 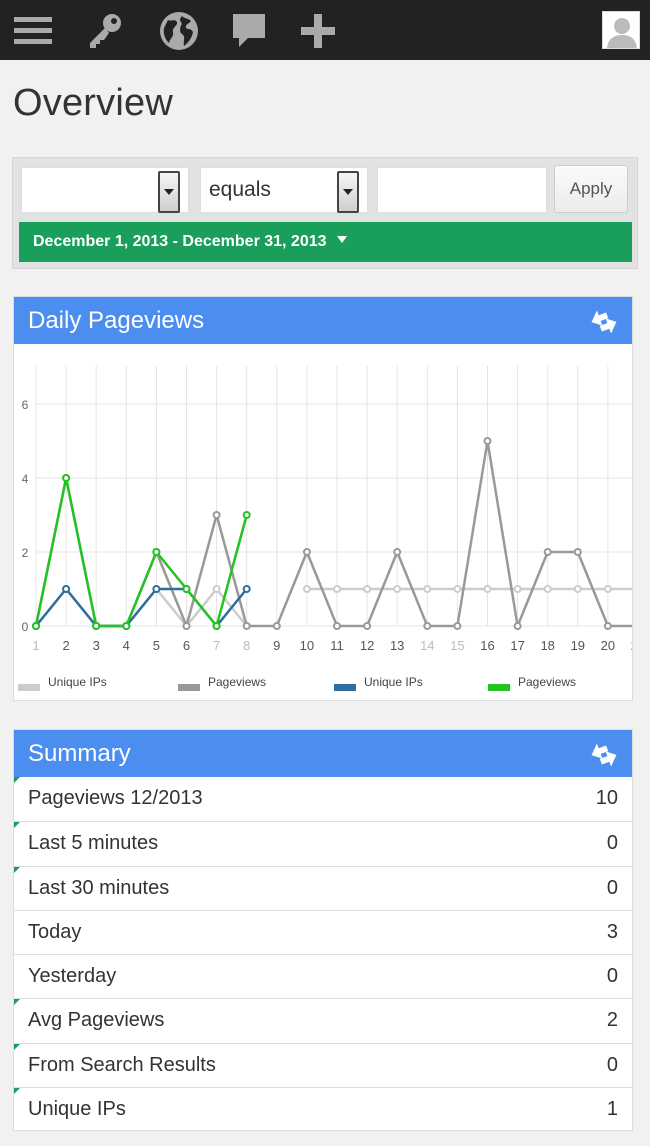 What do you see at coordinates (276, 645) in the screenshot?
I see `x-tick-label: 9` at bounding box center [276, 645].